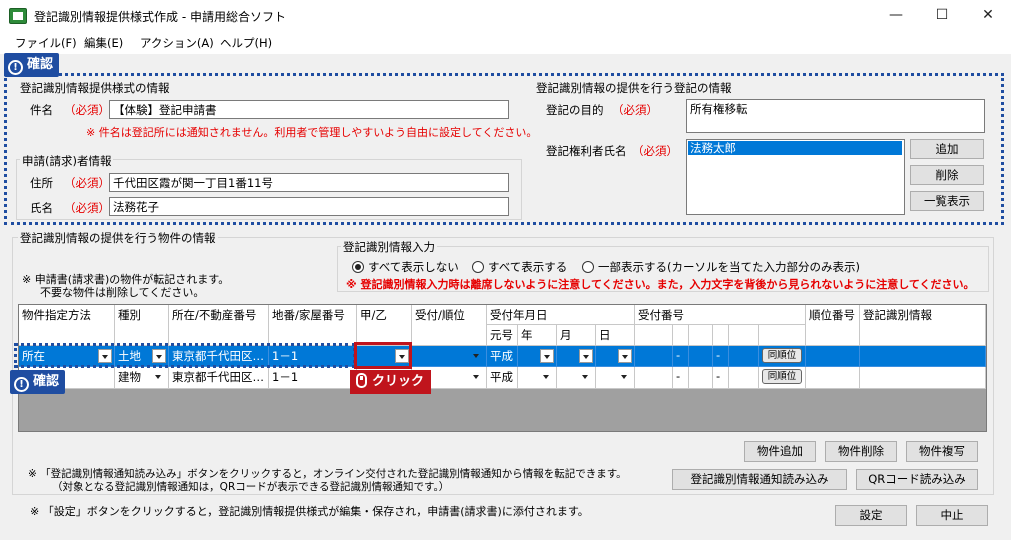  I want to click on header-receipt-no-sub2, so click(681, 335).